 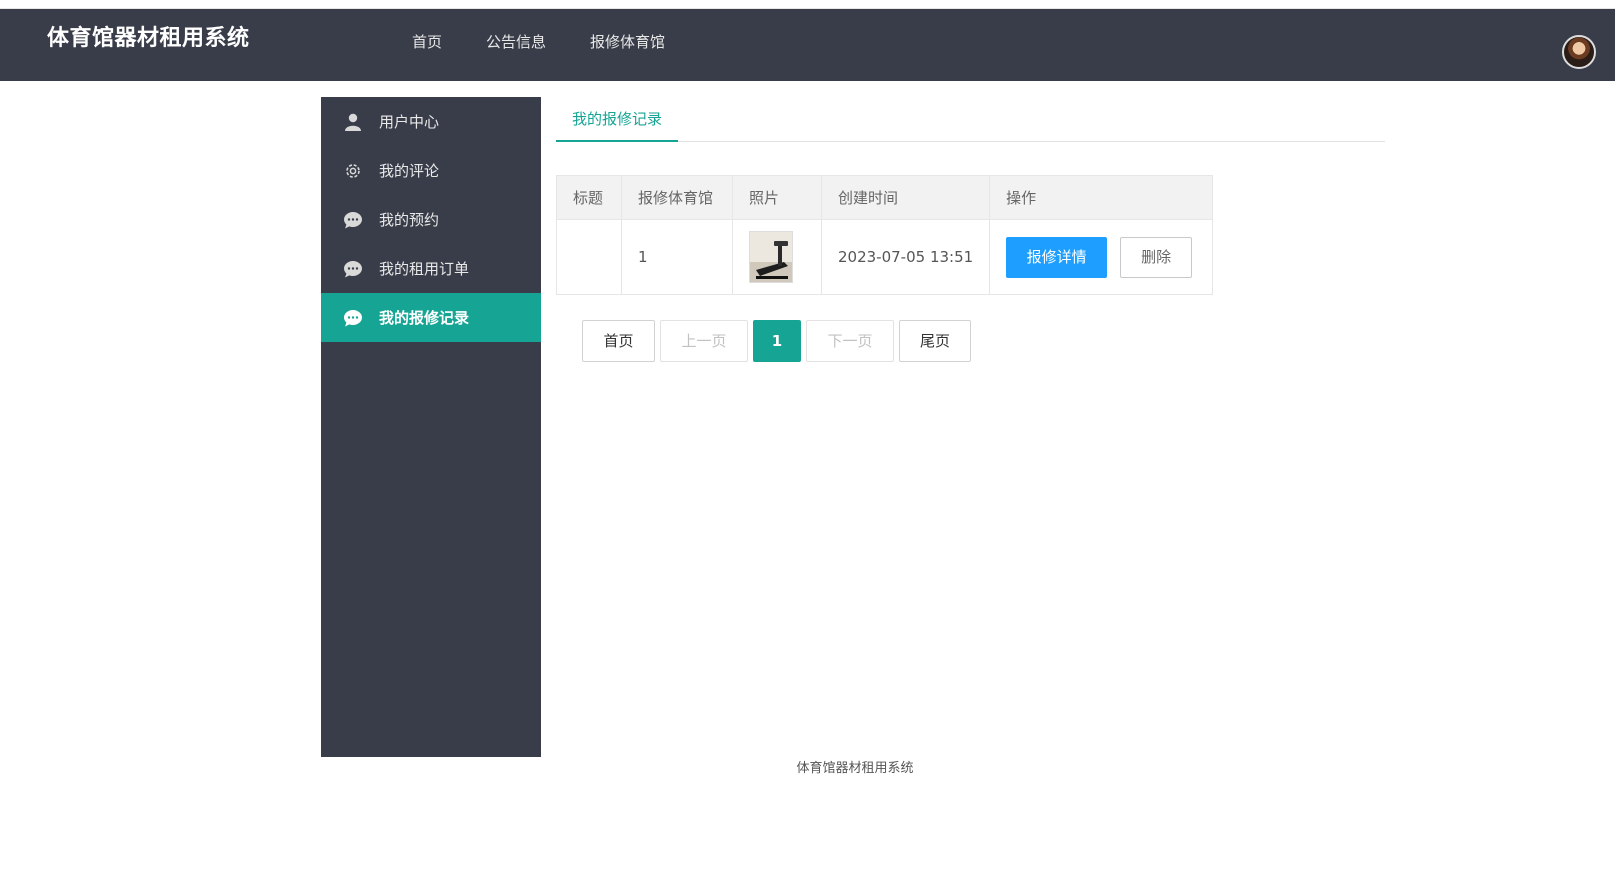 What do you see at coordinates (589, 257) in the screenshot?
I see `cell-title` at bounding box center [589, 257].